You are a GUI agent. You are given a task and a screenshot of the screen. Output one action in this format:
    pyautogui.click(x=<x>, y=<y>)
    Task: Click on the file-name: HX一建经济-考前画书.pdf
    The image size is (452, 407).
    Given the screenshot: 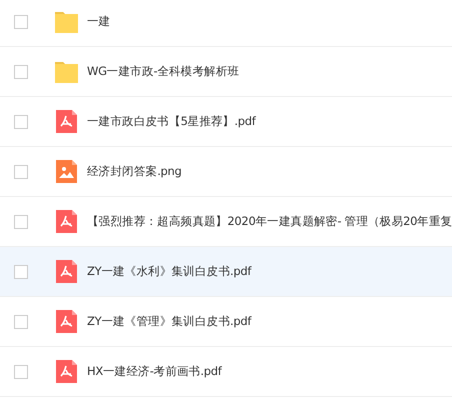 What is the action you would take?
    pyautogui.click(x=154, y=371)
    